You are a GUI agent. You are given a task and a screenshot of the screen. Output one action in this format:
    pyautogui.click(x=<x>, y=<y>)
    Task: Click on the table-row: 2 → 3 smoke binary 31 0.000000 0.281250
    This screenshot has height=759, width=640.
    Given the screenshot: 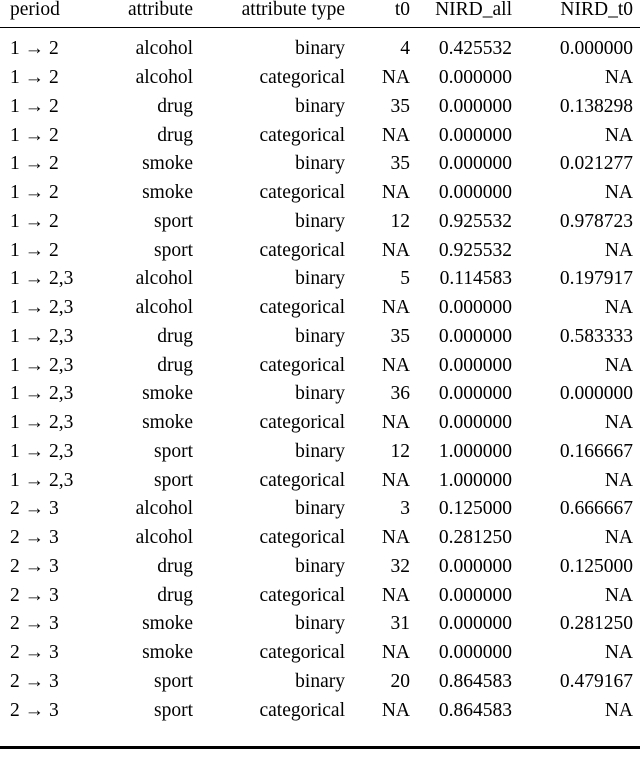 What is the action you would take?
    pyautogui.click(x=320, y=624)
    